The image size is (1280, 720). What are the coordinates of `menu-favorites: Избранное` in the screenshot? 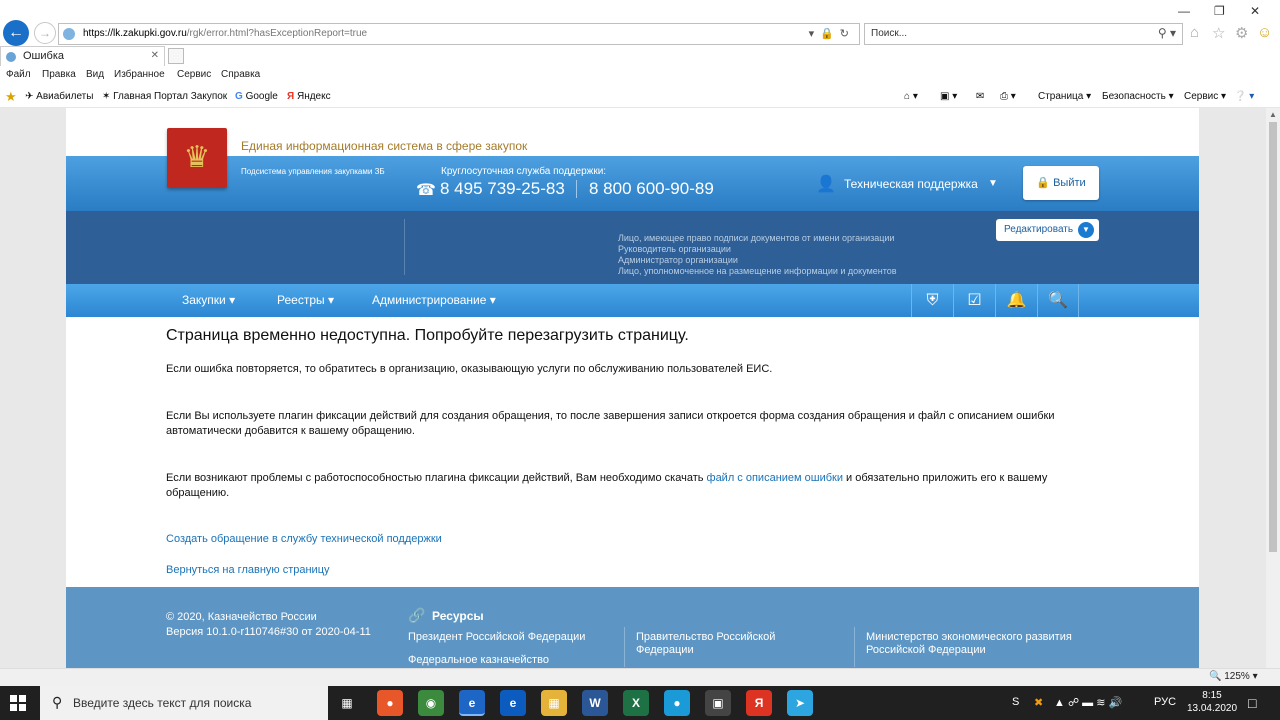 It's located at (139, 74).